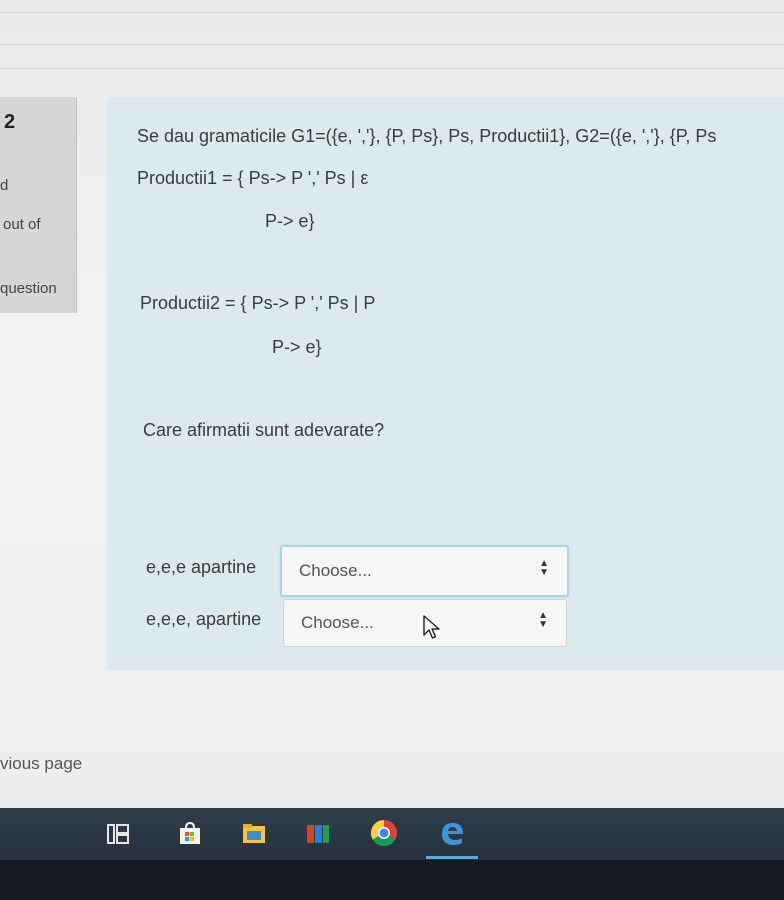 The image size is (784, 900). Describe the element at coordinates (431, 627) in the screenshot. I see `mouse-cursor-icon` at that location.